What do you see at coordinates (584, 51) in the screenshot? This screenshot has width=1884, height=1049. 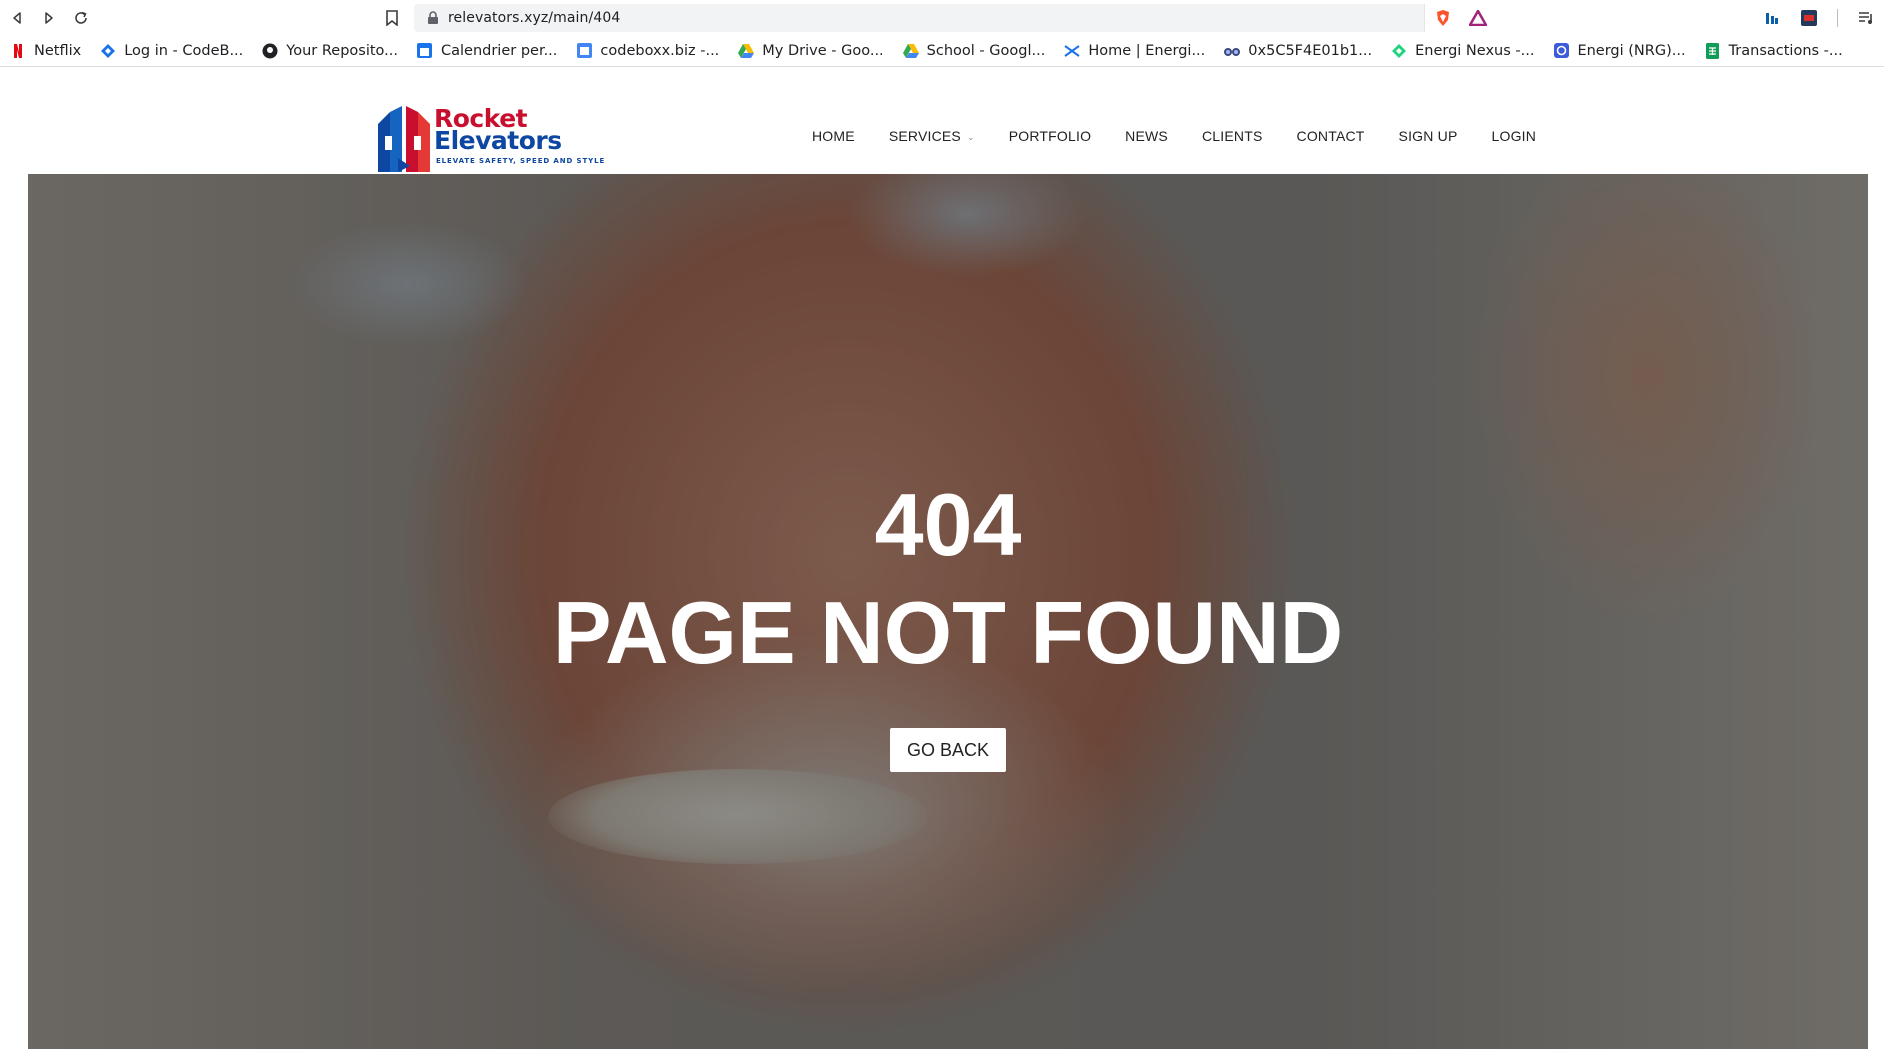 I see `codeboxx-calendar-icon` at bounding box center [584, 51].